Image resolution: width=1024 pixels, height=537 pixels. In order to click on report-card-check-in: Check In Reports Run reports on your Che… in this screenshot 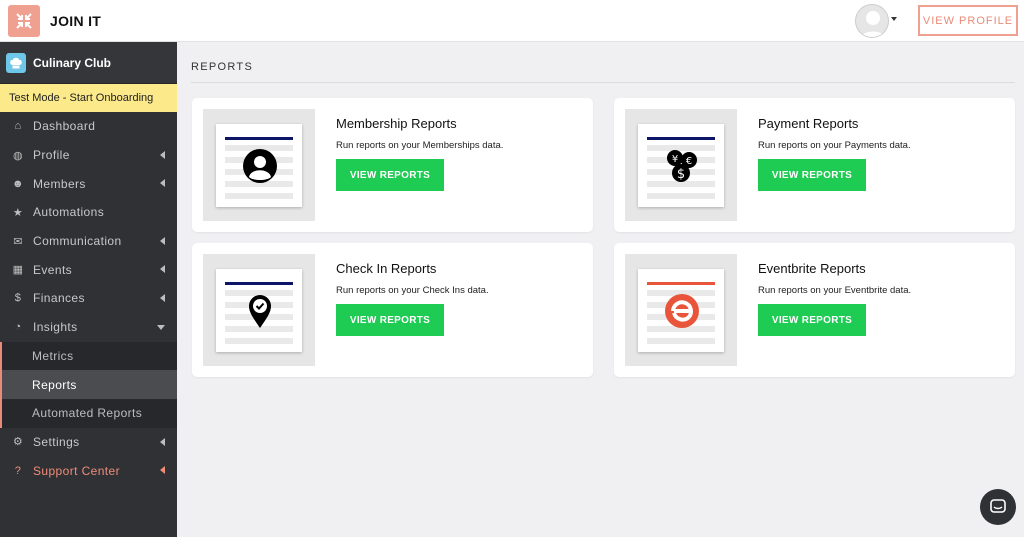, I will do `click(392, 310)`.